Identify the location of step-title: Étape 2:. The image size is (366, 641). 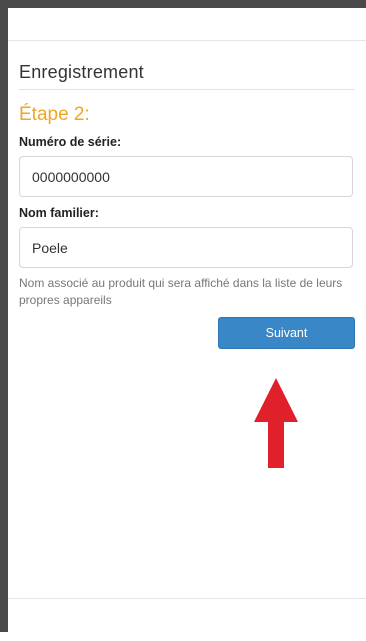
(54, 114).